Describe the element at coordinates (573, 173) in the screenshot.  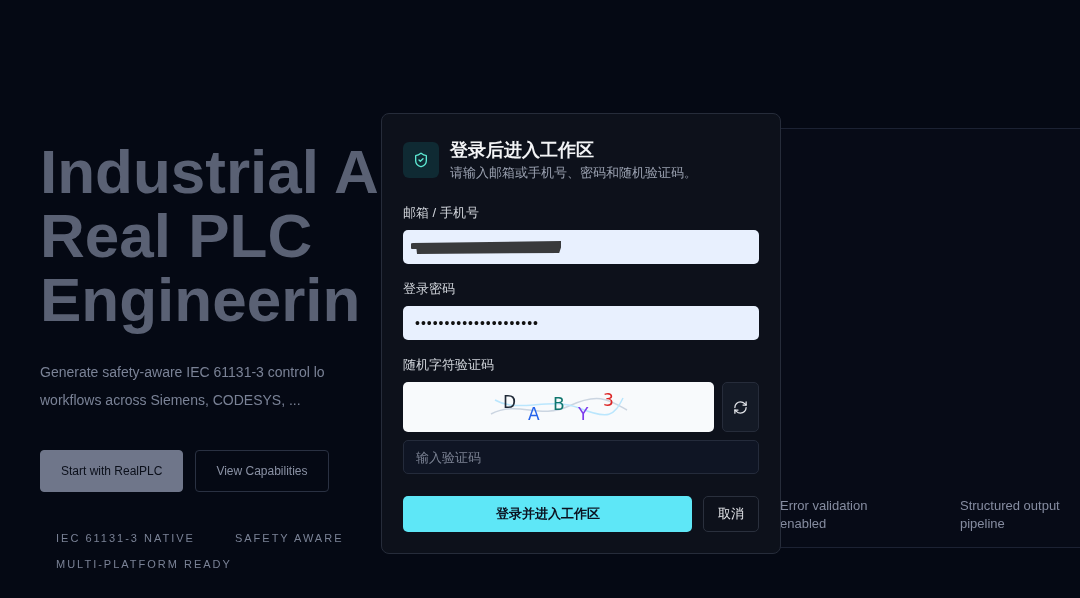
I see `dialog-subtitle: 请输入邮箱或手机号、密码和随机验证码。` at that location.